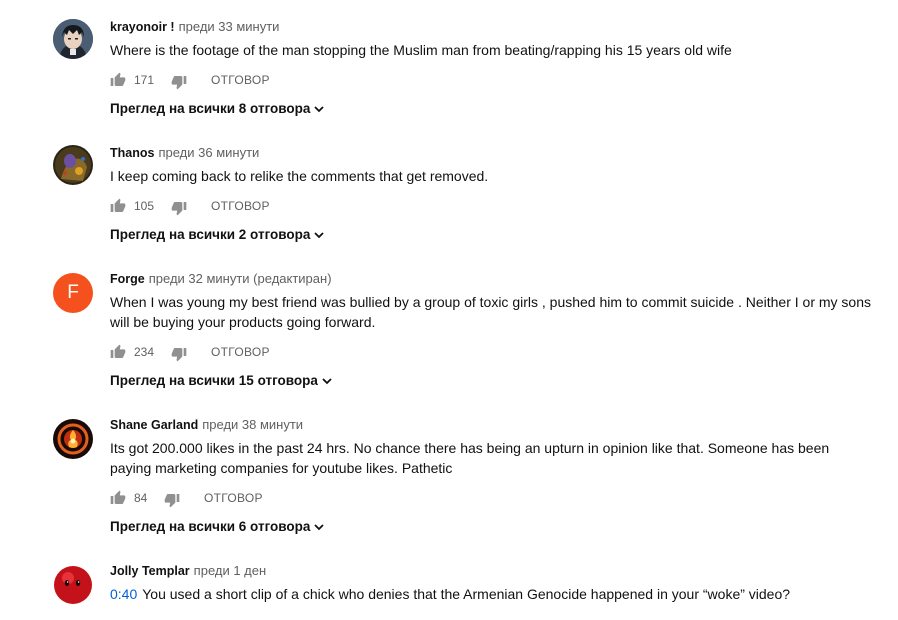 This screenshot has height=620, width=898. Describe the element at coordinates (252, 424) in the screenshot. I see `comment-time: преди 38 минути` at that location.